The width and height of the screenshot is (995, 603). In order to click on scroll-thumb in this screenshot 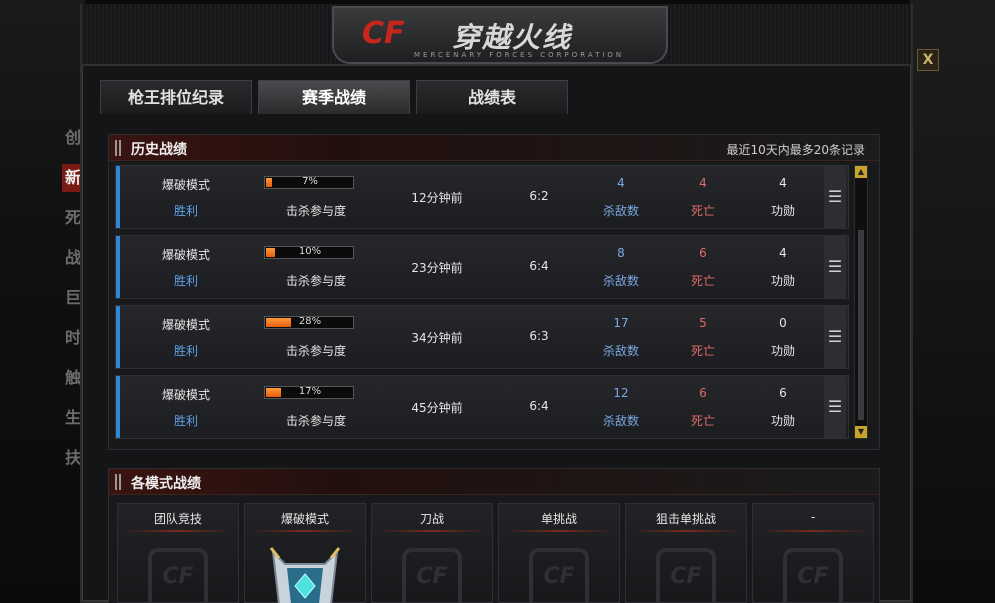, I will do `click(861, 325)`.